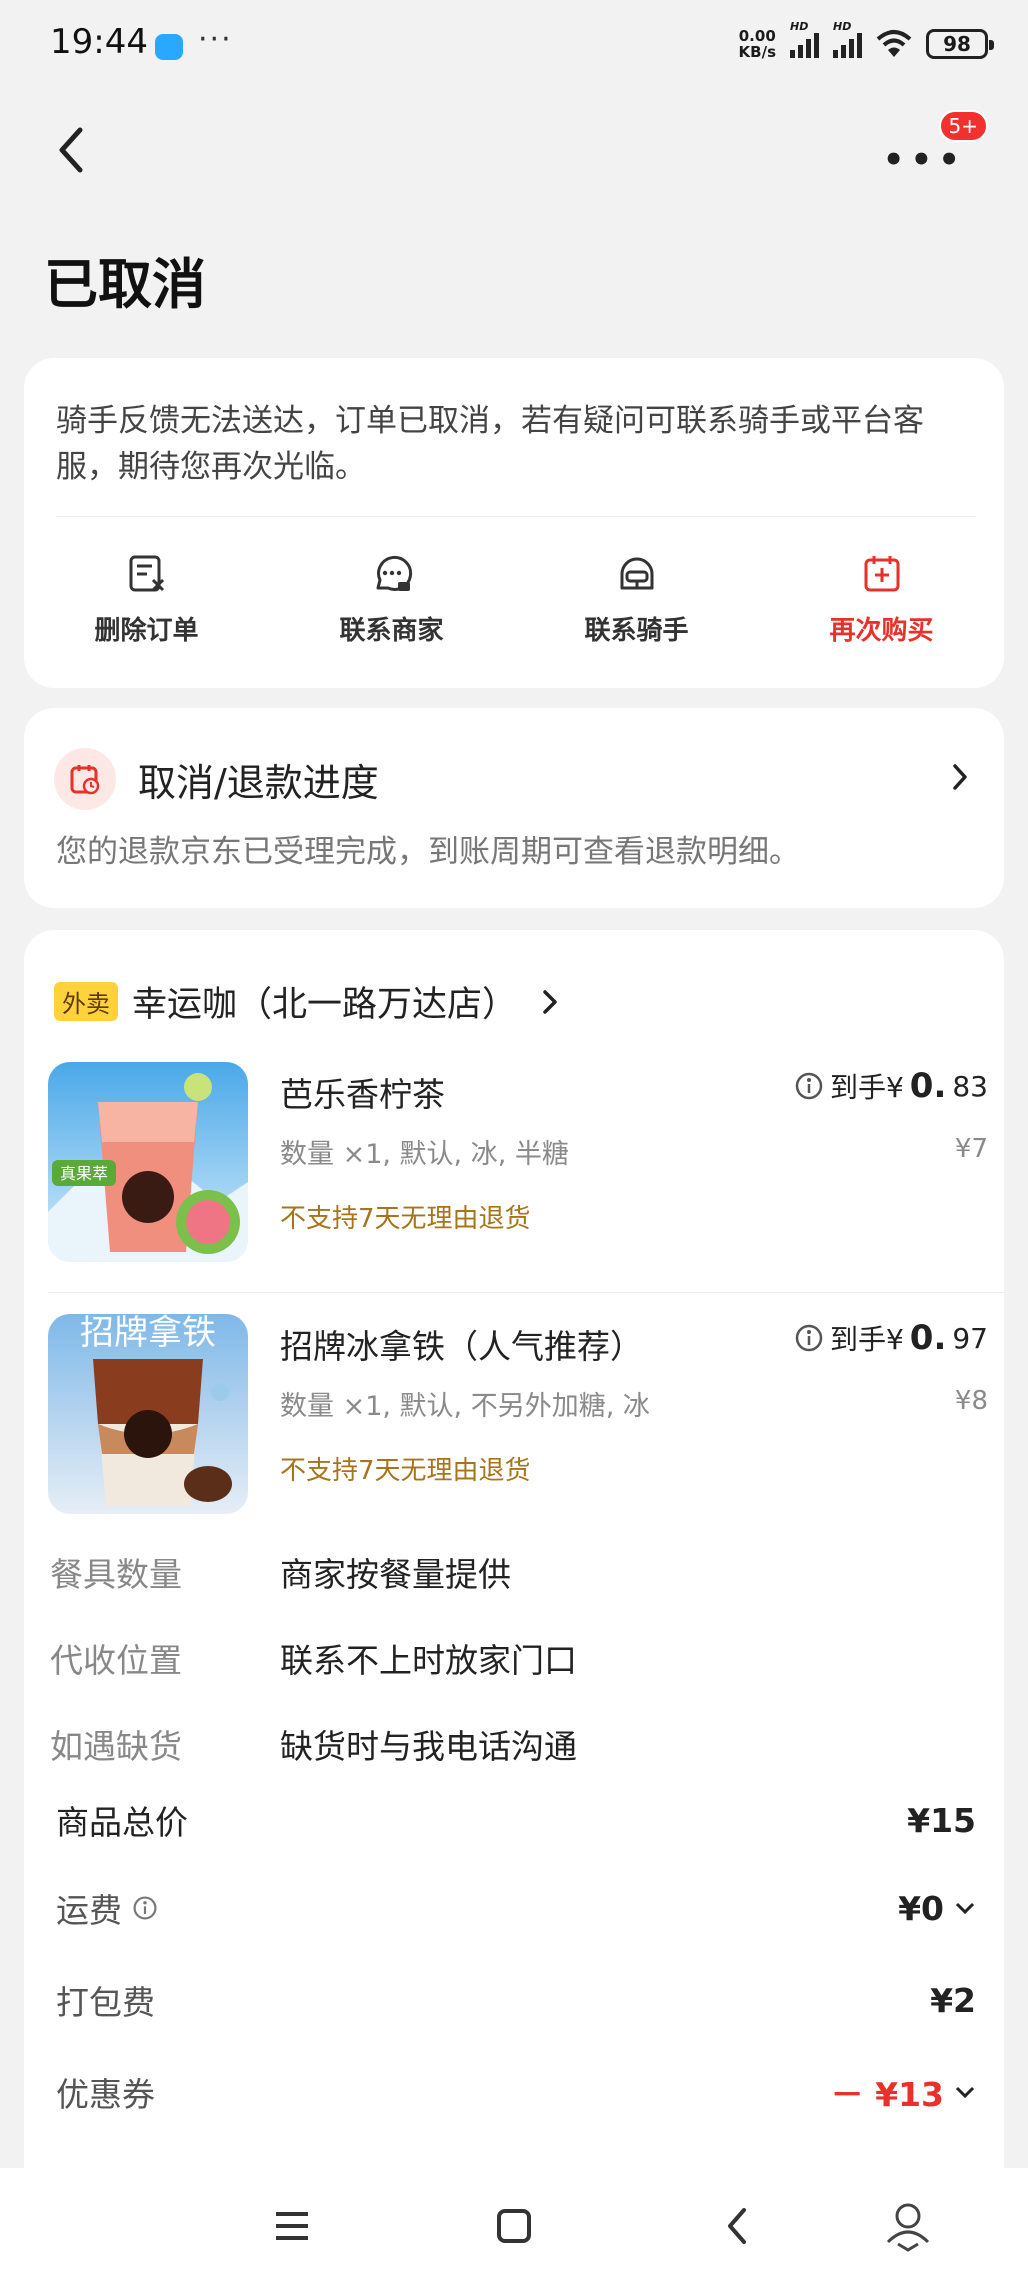 This screenshot has width=1028, height=2284. I want to click on detail-row-out-of-stock: 如遇缺货 缺货时与我电话沟通, so click(313, 1746).